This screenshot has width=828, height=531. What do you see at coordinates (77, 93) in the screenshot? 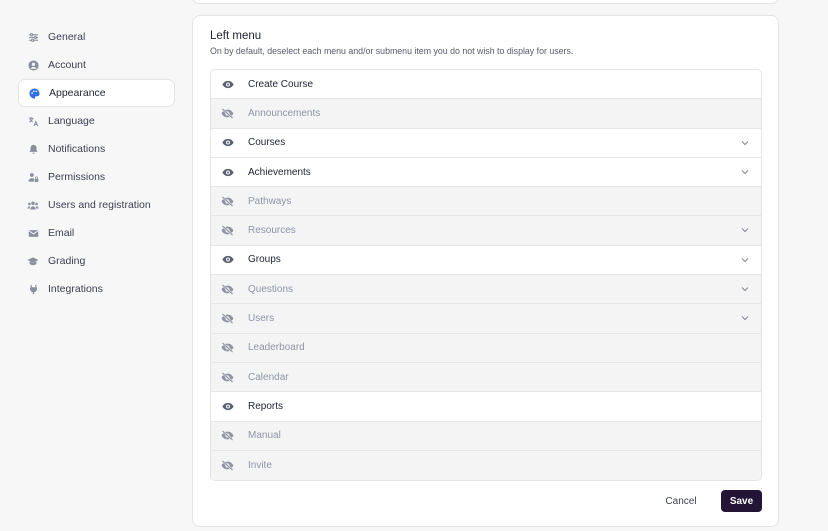
I see `sidebar-item-label: Appearance` at bounding box center [77, 93].